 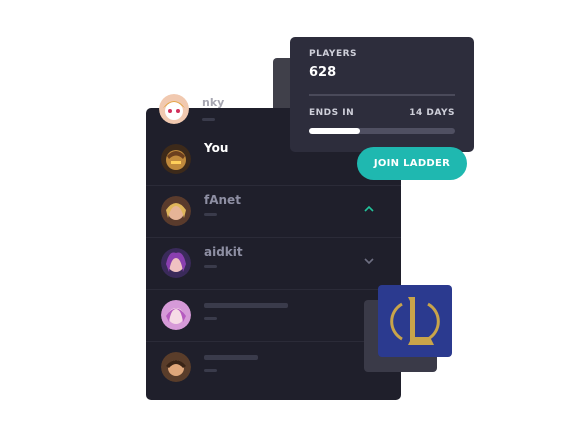 I want to click on league-logo-icon, so click(x=415, y=321).